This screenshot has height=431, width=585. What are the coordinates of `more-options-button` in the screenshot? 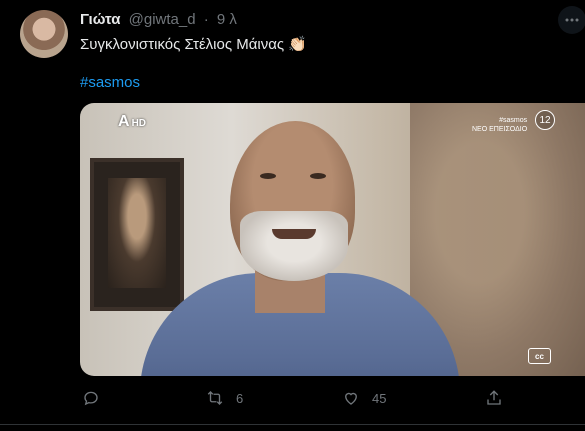 It's located at (571, 20).